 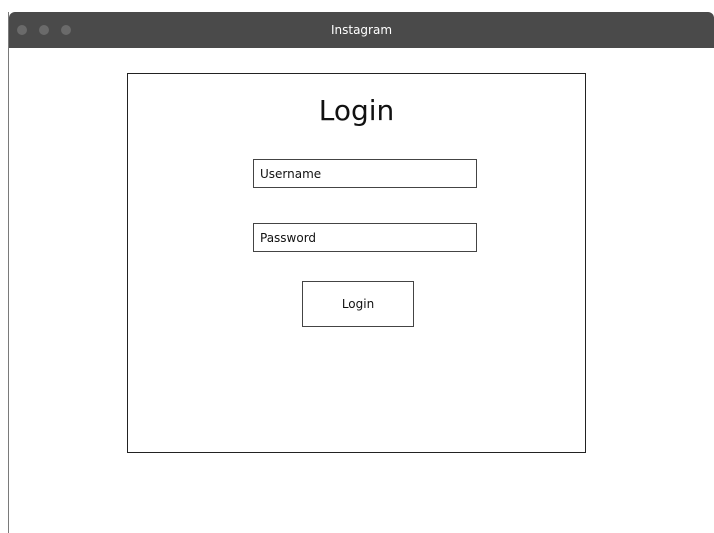 I want to click on window-title: Instagram, so click(x=361, y=30).